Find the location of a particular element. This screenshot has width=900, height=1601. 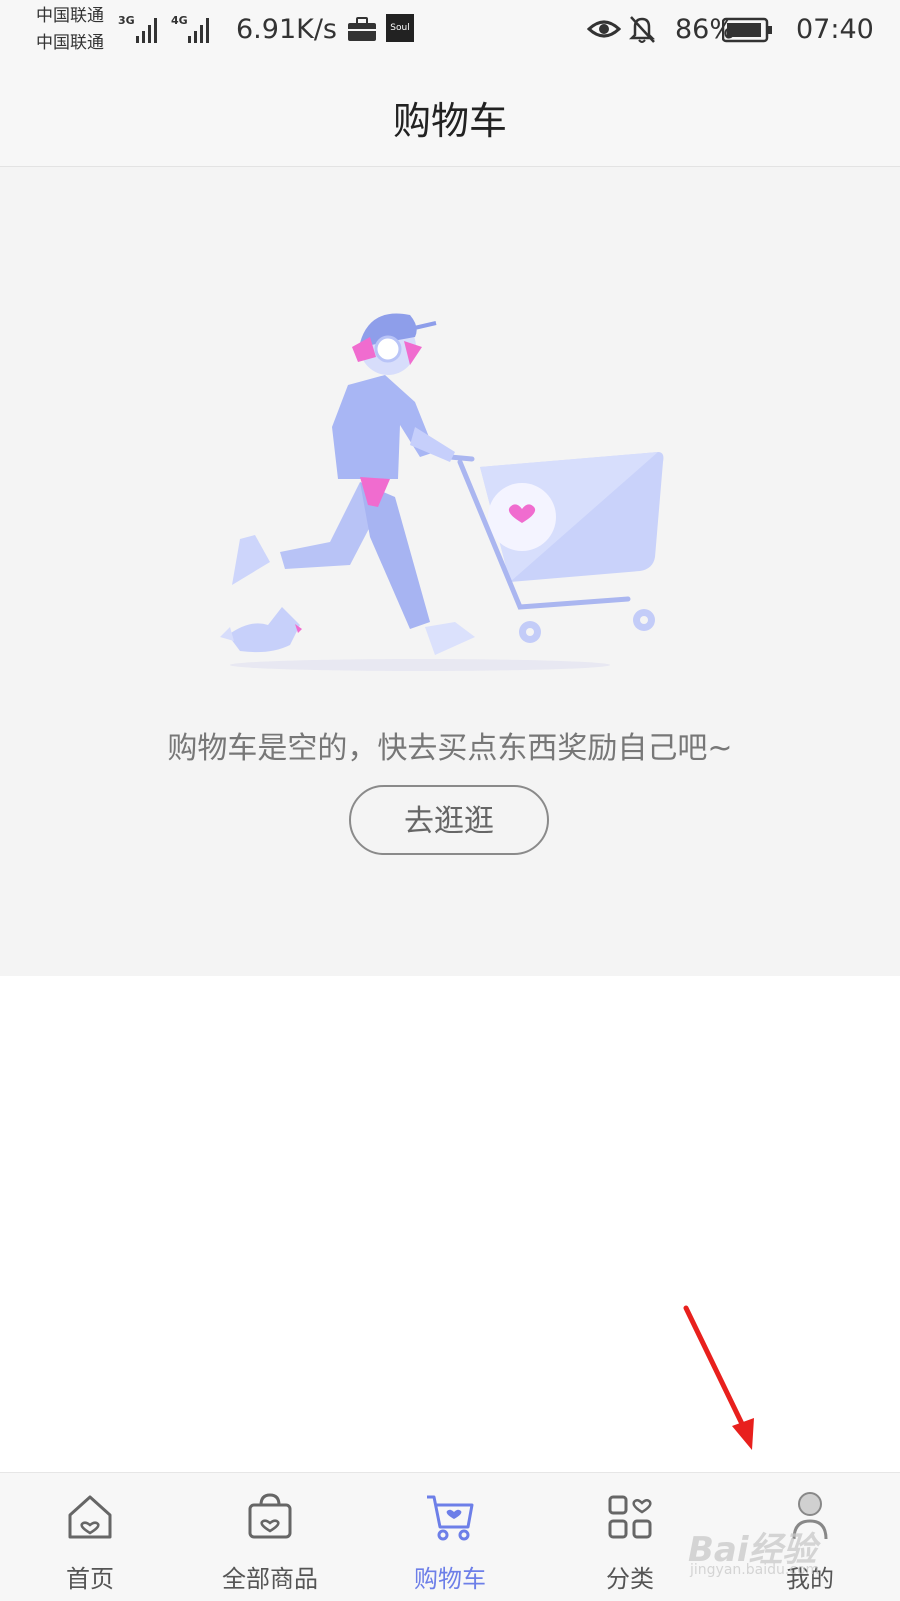

tab-home: 首页 is located at coordinates (90, 1537).